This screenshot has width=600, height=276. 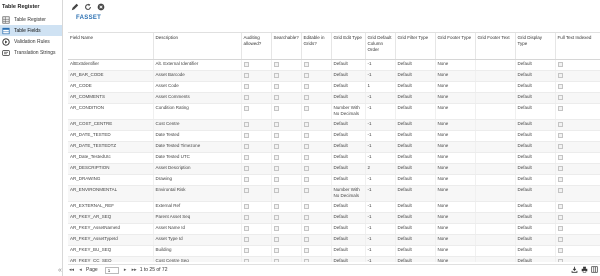 What do you see at coordinates (134, 270) in the screenshot?
I see `last-page-button: ▸▸` at bounding box center [134, 270].